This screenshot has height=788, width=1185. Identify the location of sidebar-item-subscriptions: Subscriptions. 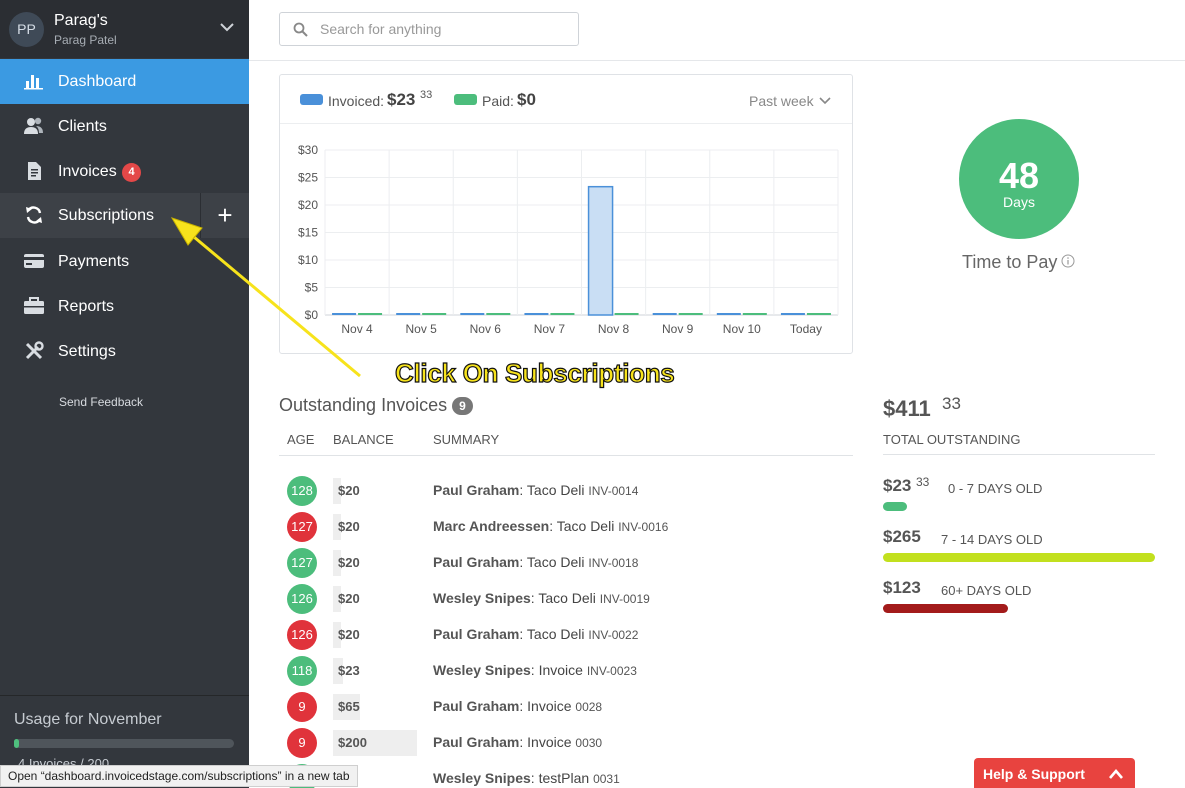
(100, 215).